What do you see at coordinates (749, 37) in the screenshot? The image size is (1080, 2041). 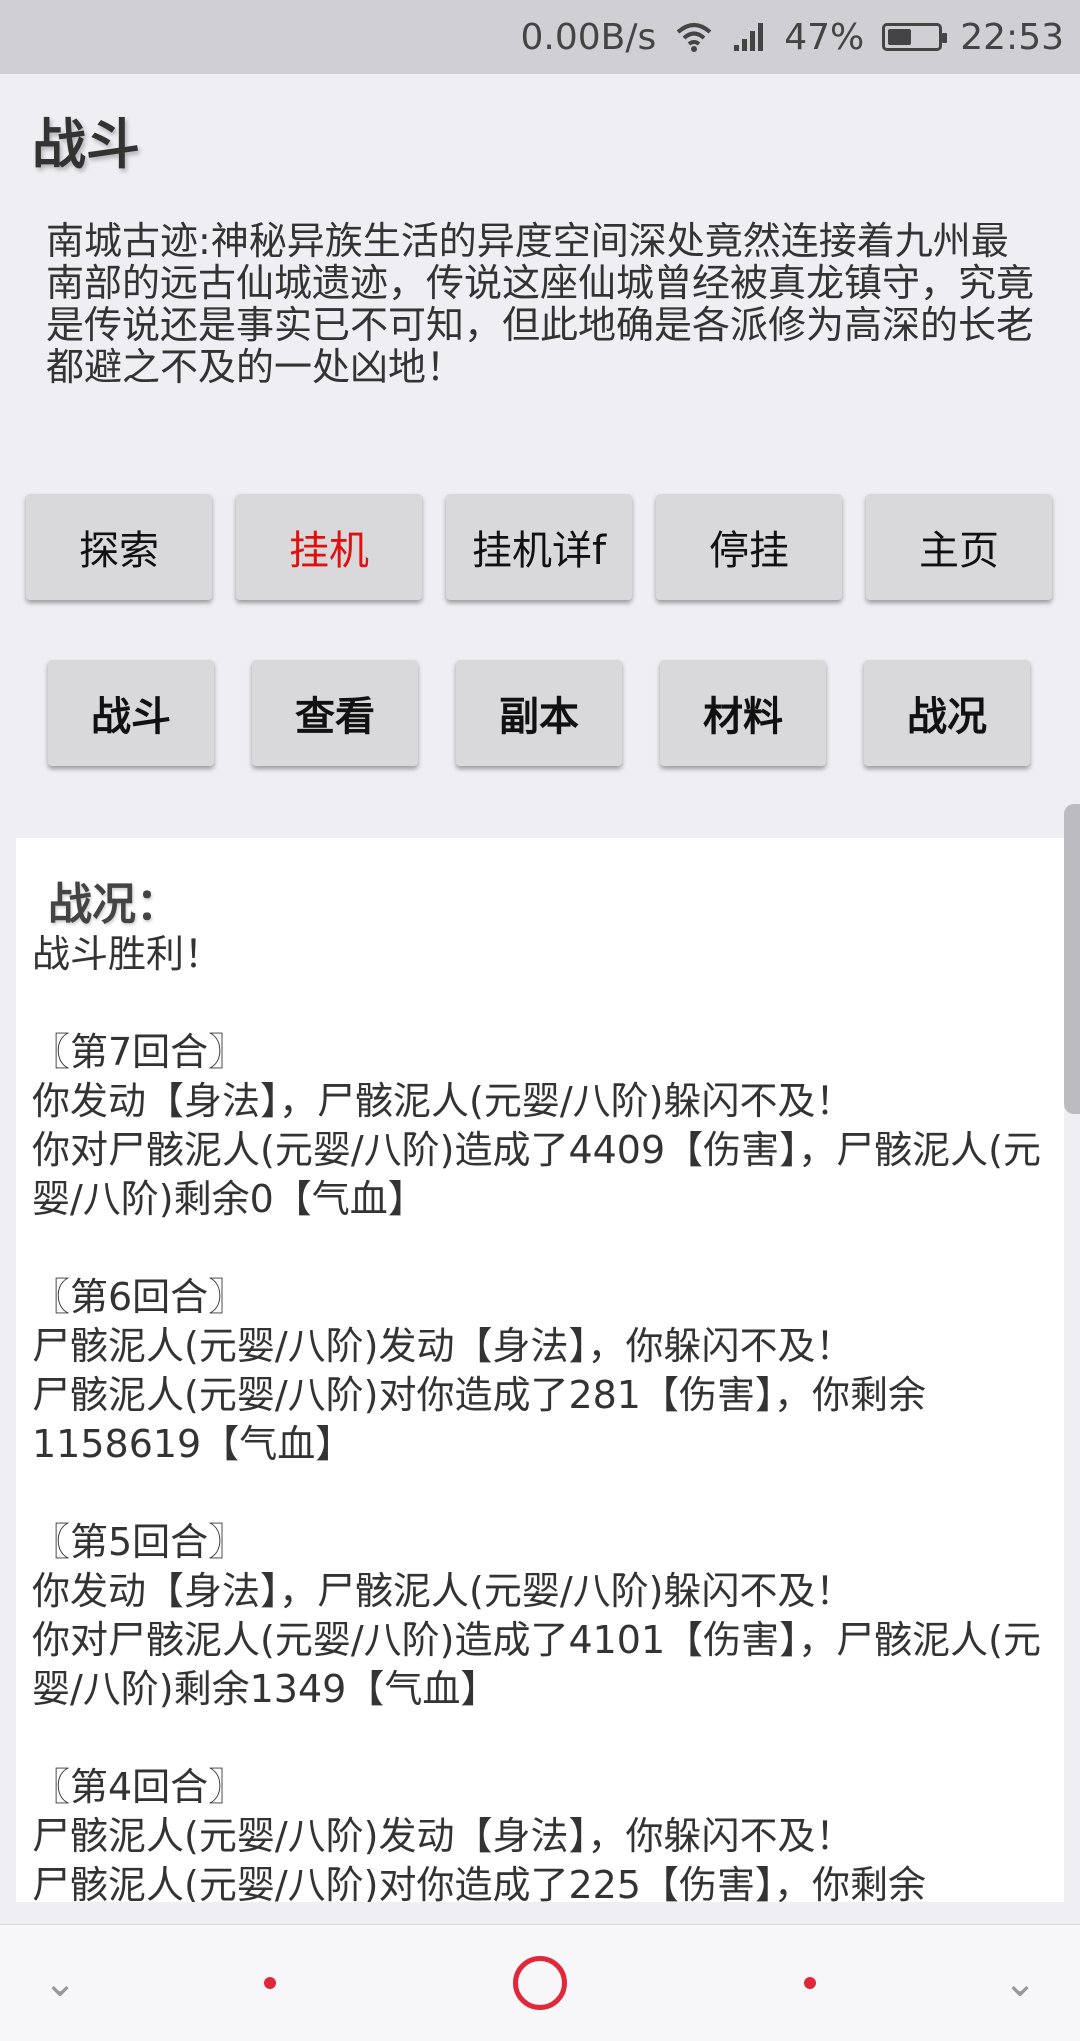 I see `signal-icon` at bounding box center [749, 37].